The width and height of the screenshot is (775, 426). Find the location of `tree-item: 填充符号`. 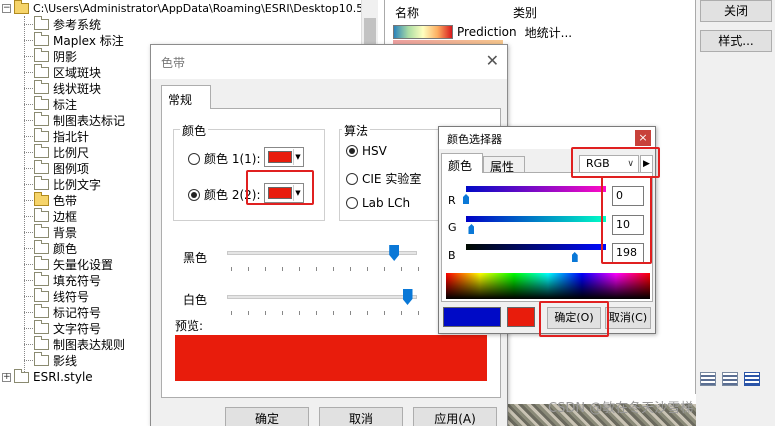

tree-item: 填充符号 is located at coordinates (62, 279).